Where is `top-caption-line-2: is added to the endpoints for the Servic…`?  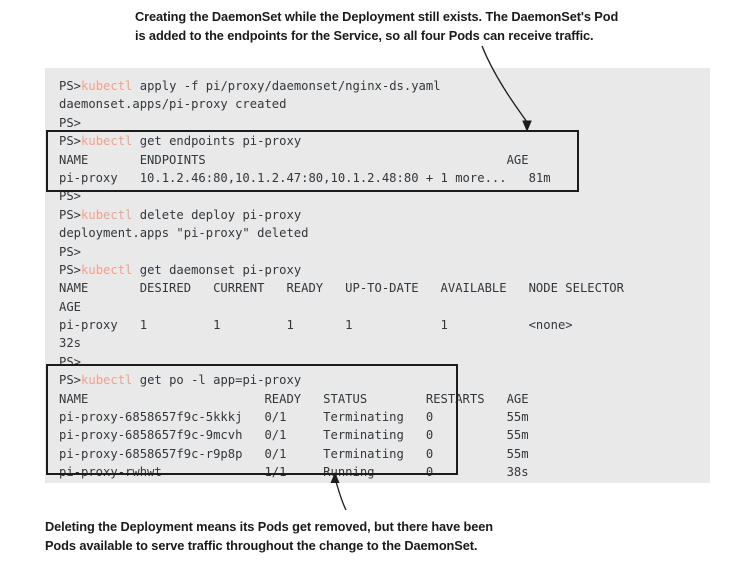
top-caption-line-2: is added to the endpoints for the Servic… is located at coordinates (364, 35).